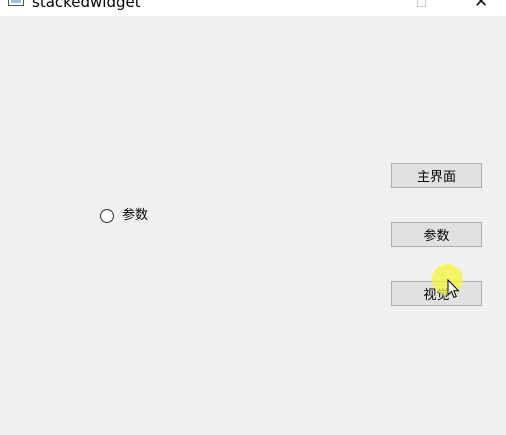 The width and height of the screenshot is (506, 435). What do you see at coordinates (421, 3) in the screenshot?
I see `maximize-icon` at bounding box center [421, 3].